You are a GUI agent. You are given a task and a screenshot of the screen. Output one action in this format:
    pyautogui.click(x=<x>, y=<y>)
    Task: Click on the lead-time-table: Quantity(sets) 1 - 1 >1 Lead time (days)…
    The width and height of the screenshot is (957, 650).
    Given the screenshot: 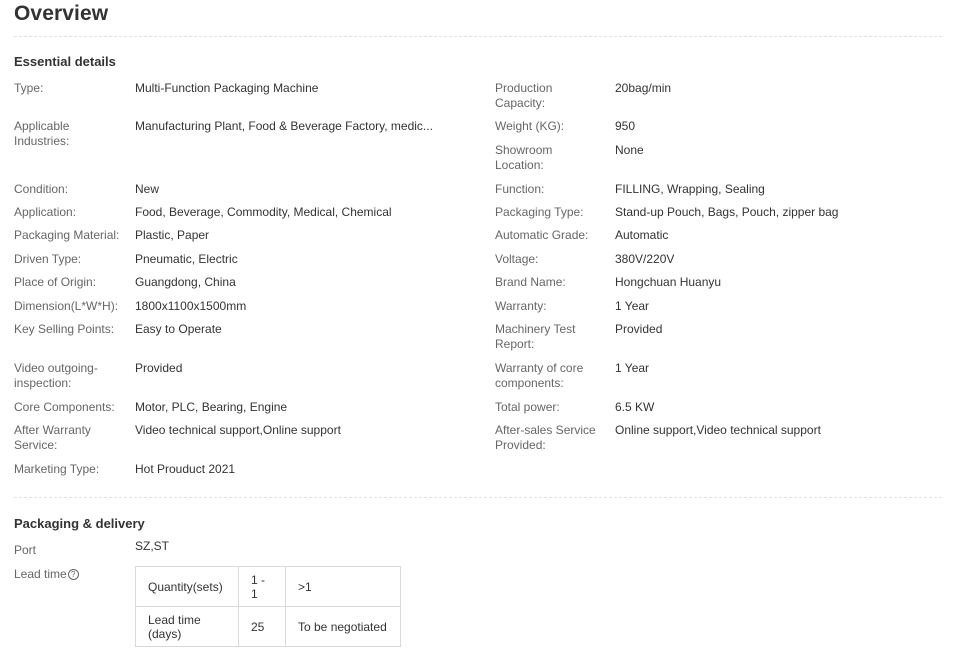 What is the action you would take?
    pyautogui.click(x=268, y=606)
    